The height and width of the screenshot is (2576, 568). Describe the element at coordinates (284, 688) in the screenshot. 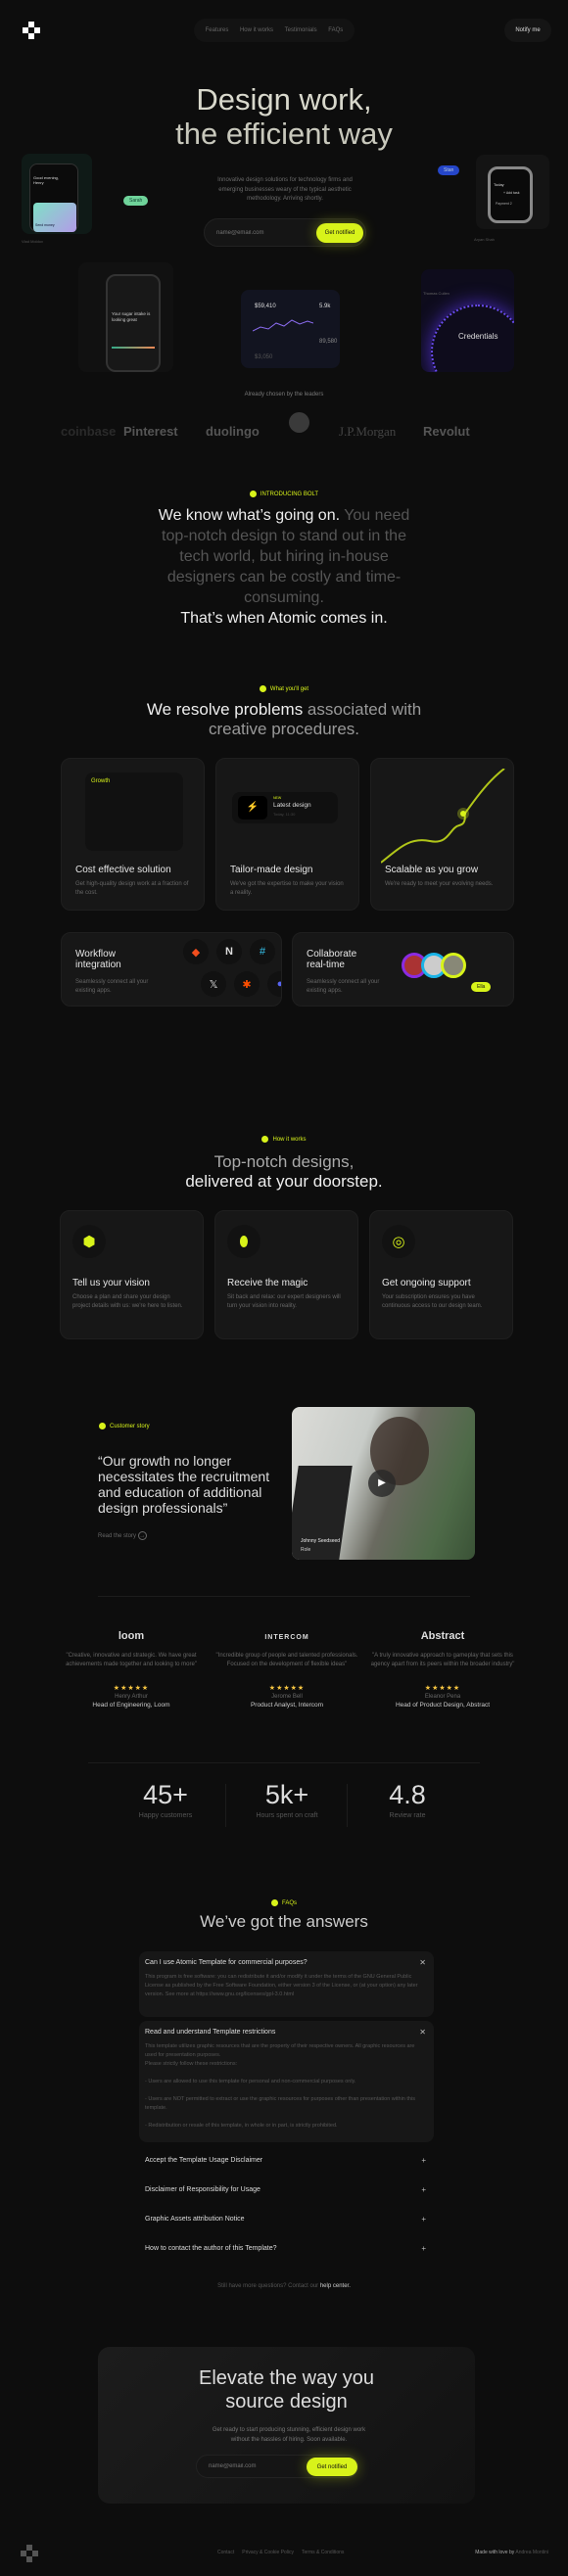

I see `features-tag: What you'll get` at that location.